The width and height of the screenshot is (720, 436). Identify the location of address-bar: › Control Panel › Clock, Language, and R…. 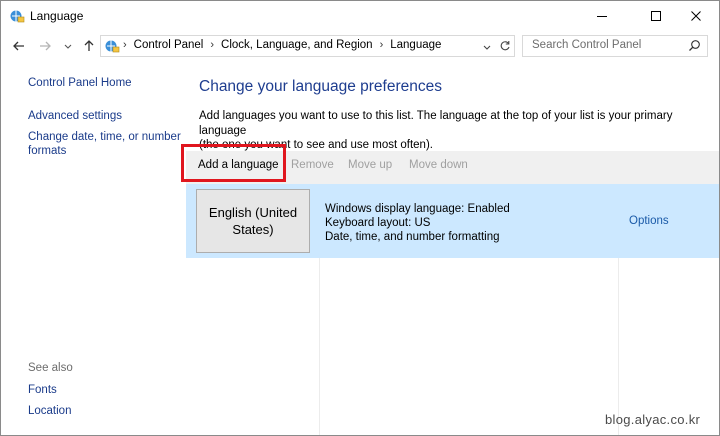
(299, 46).